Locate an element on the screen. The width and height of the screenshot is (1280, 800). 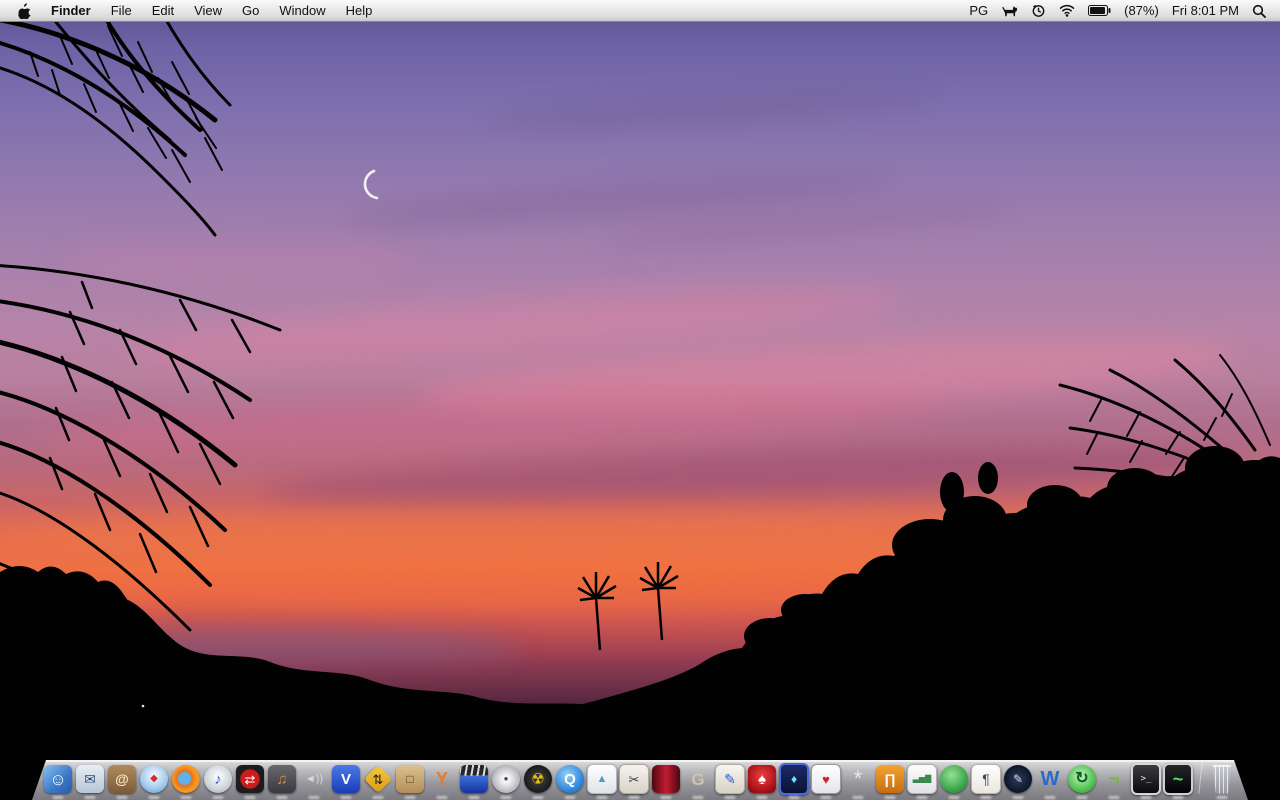
burn-glyph: ☢ is located at coordinates (538, 779).